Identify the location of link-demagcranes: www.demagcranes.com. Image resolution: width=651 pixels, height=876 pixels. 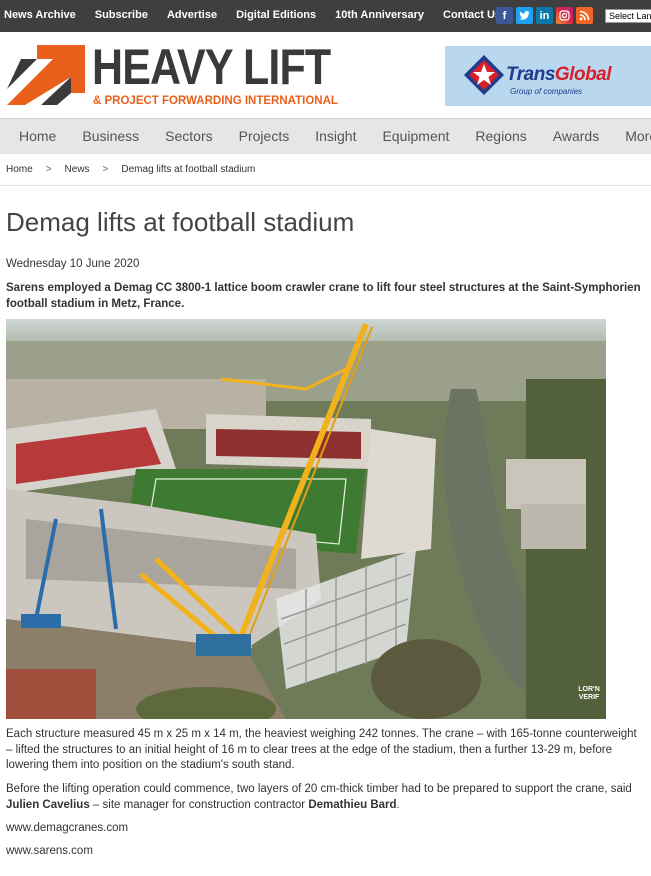
(67, 828).